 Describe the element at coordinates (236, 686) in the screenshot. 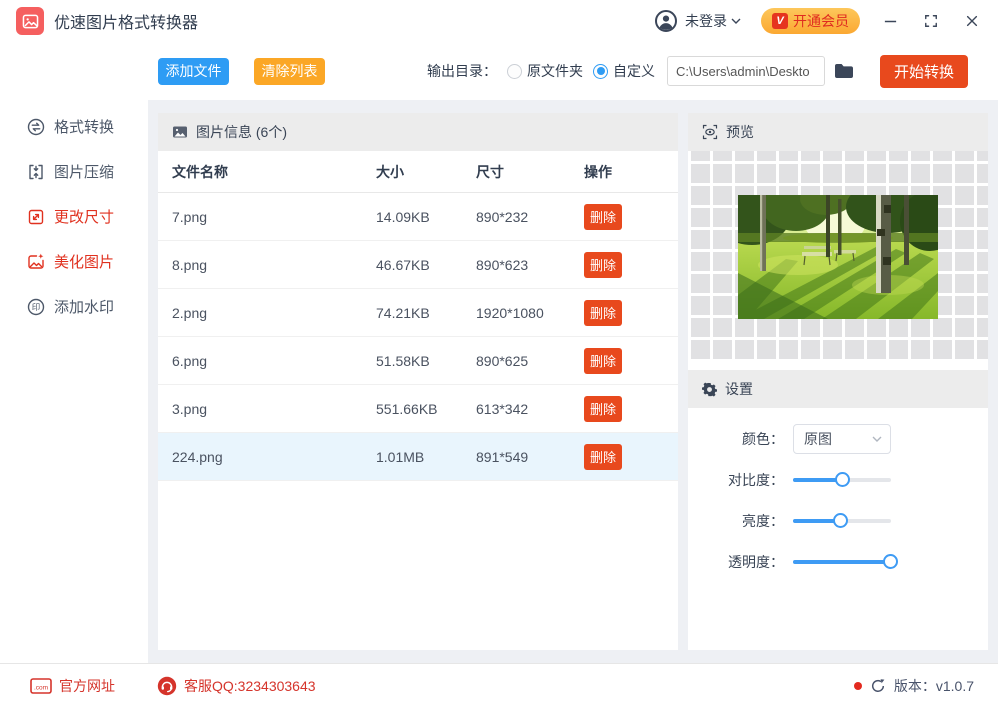

I see `support-qq-link: 客服QQ:3234303643` at that location.